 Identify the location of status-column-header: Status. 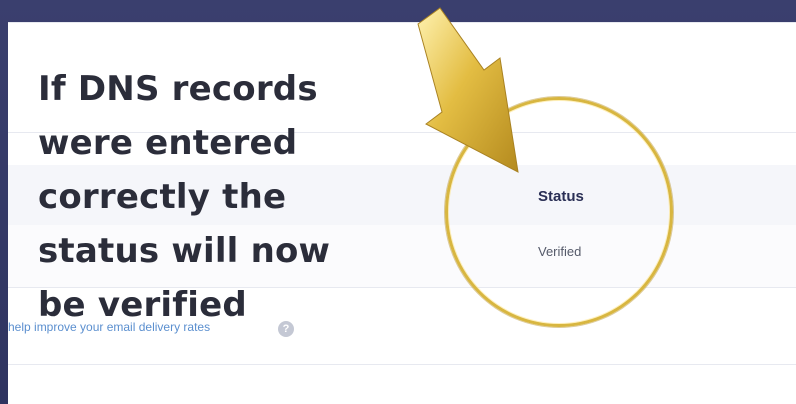
(561, 196).